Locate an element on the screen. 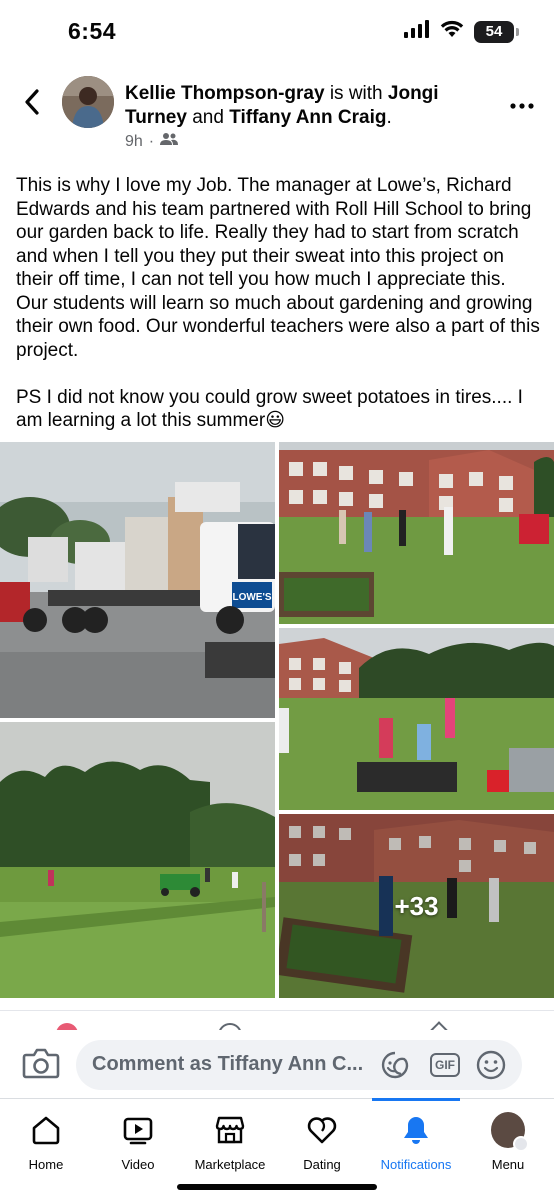  nav-video: Video is located at coordinates (138, 1139).